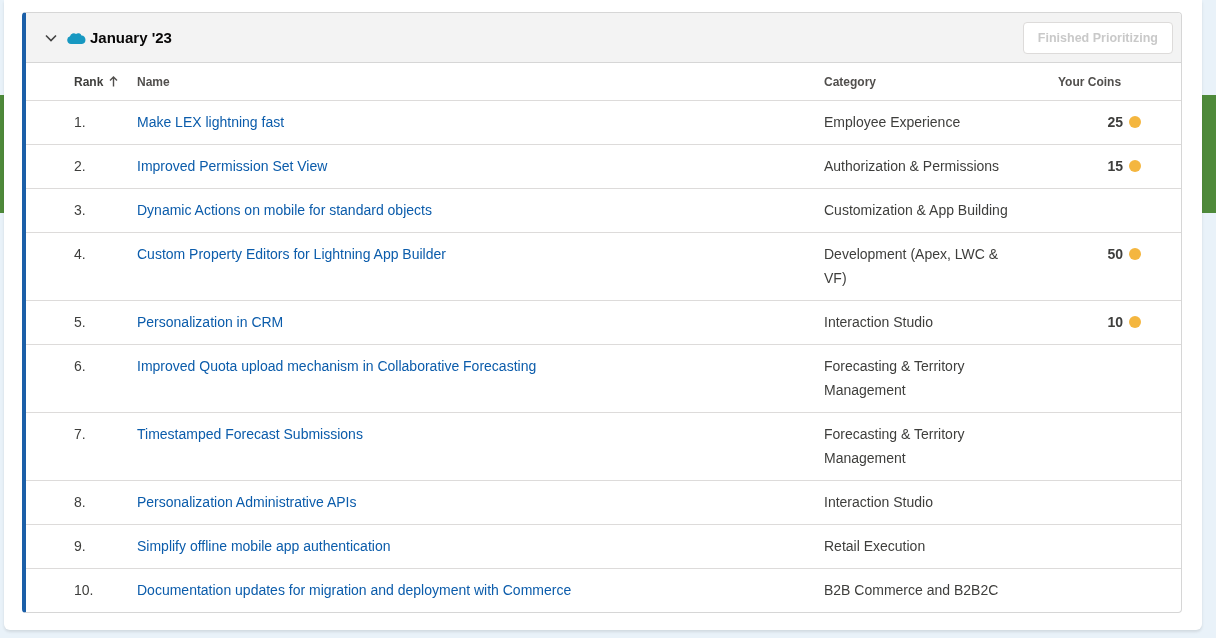  I want to click on column-header: Your Coins, so click(1090, 81).